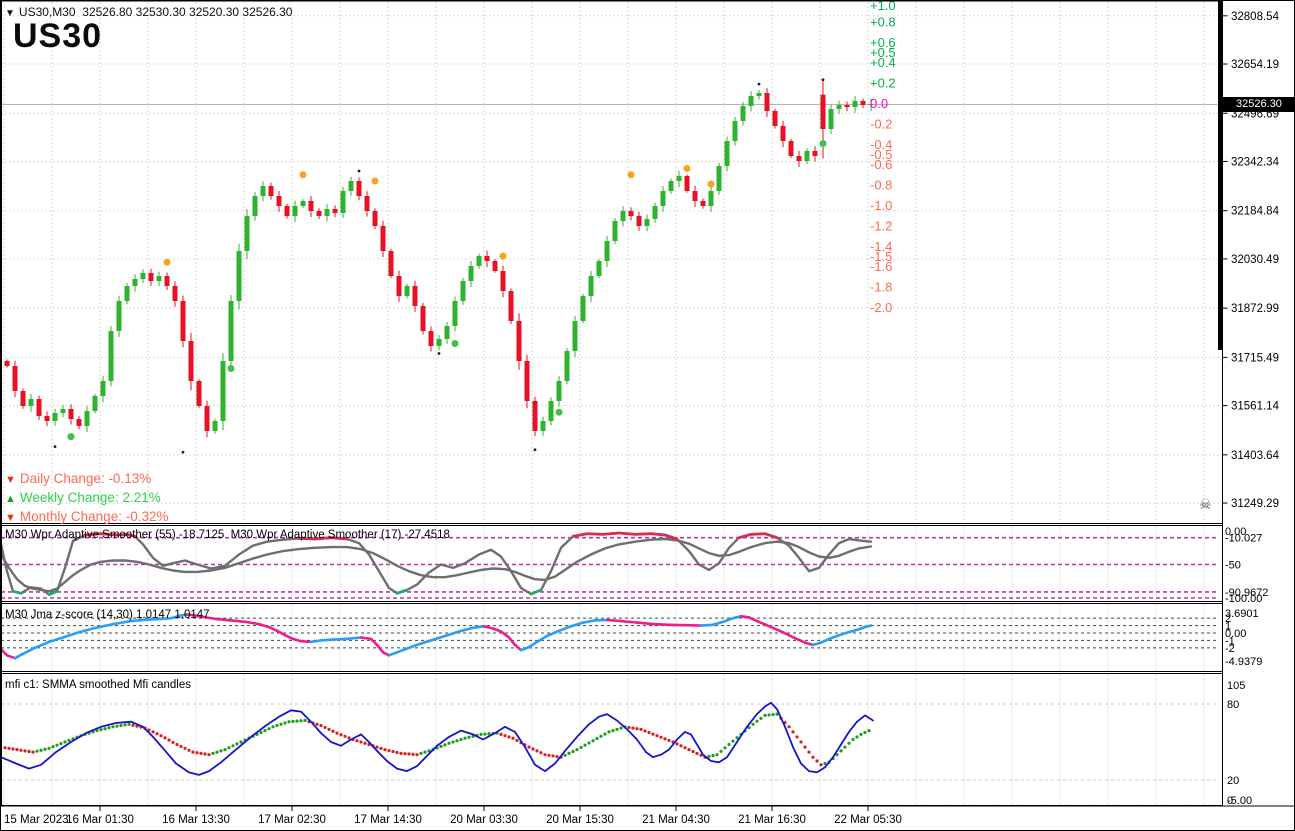 The height and width of the screenshot is (831, 1295). I want to click on svg-text: -5.00, so click(1239, 801).